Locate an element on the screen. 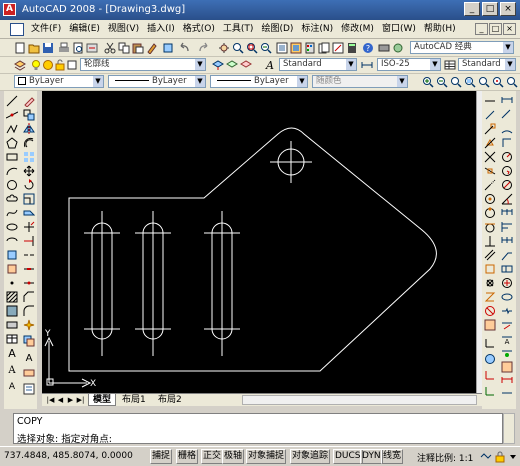  snap-intersection-icon is located at coordinates (490, 157).